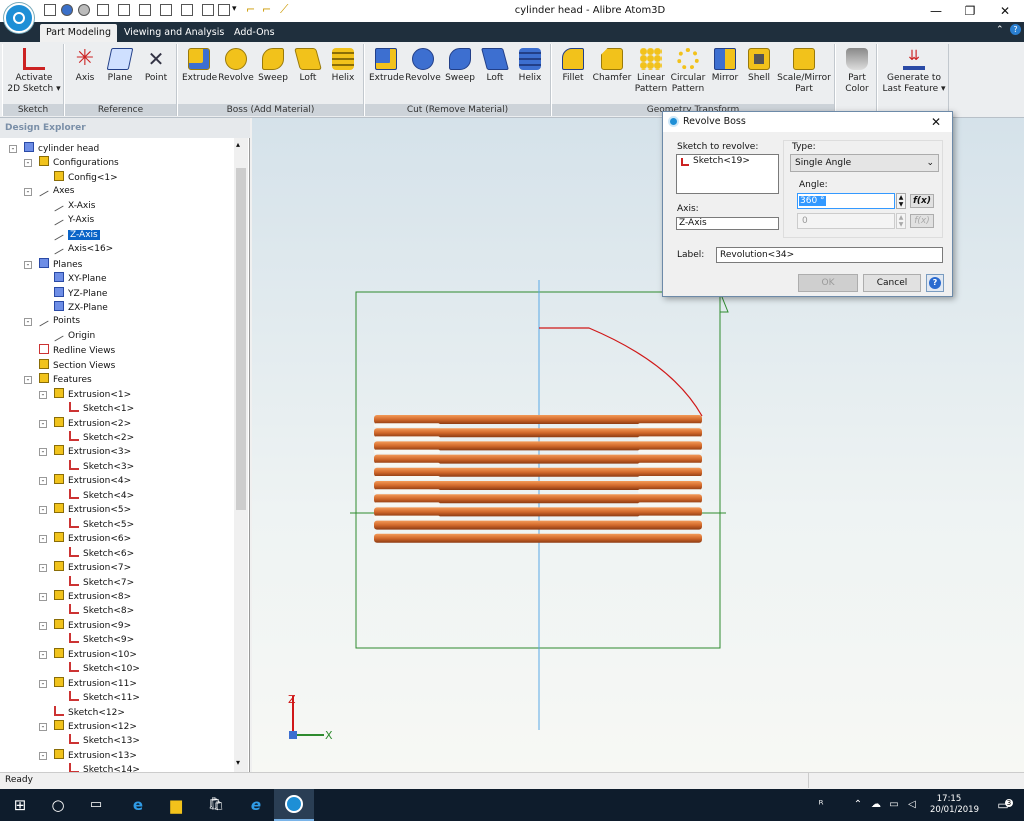 Image resolution: width=1024 pixels, height=821 pixels. What do you see at coordinates (935, 283) in the screenshot?
I see `dialog-help-button: ?` at bounding box center [935, 283].